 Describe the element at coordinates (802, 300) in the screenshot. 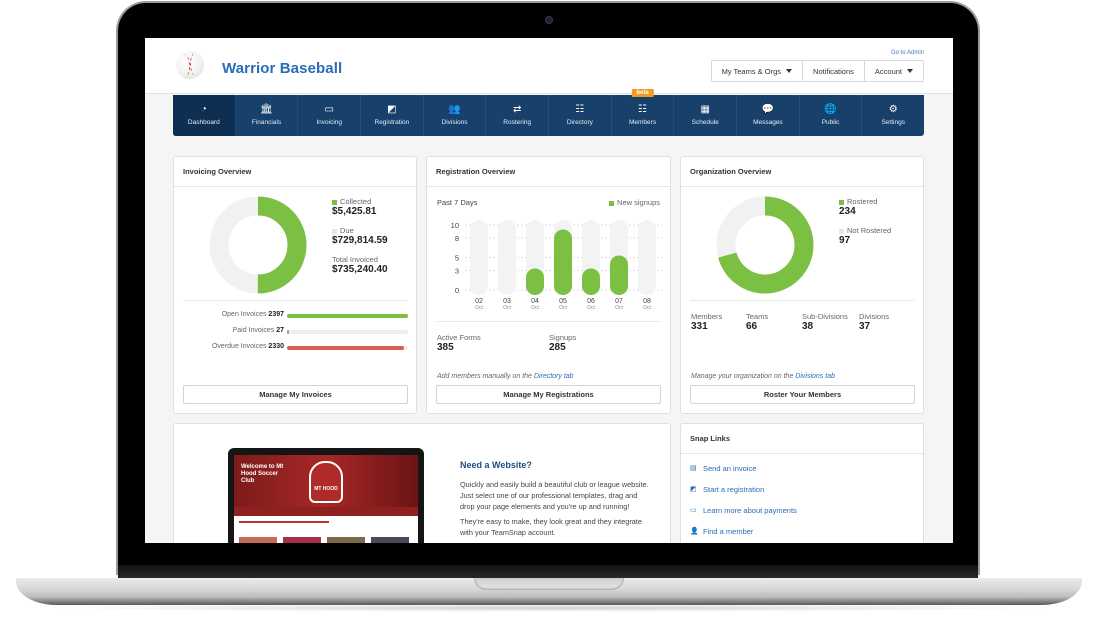

I see `divider` at that location.